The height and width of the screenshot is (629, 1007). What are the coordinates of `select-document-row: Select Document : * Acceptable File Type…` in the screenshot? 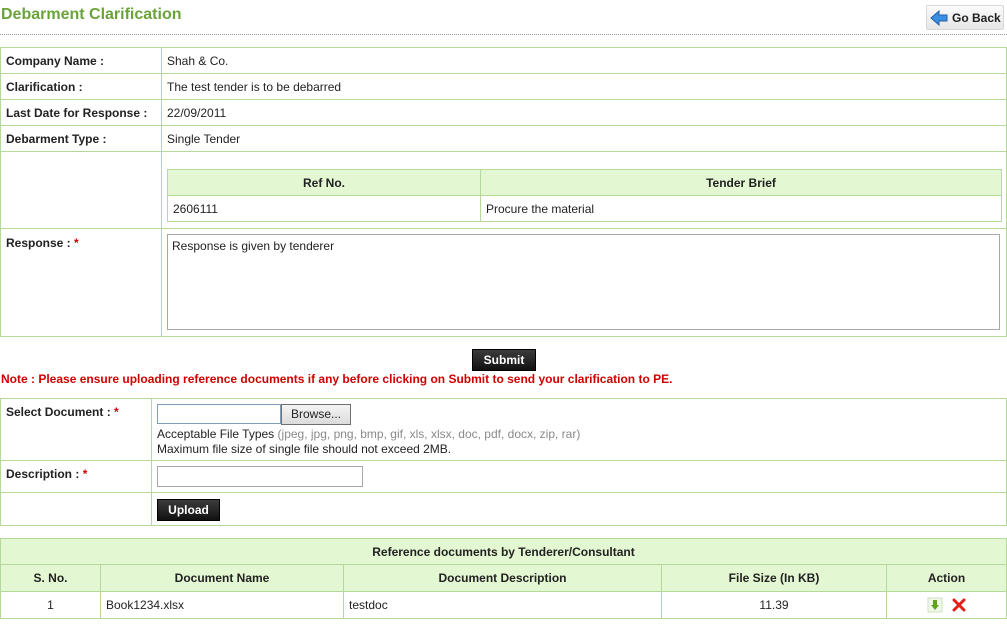 It's located at (503, 429).